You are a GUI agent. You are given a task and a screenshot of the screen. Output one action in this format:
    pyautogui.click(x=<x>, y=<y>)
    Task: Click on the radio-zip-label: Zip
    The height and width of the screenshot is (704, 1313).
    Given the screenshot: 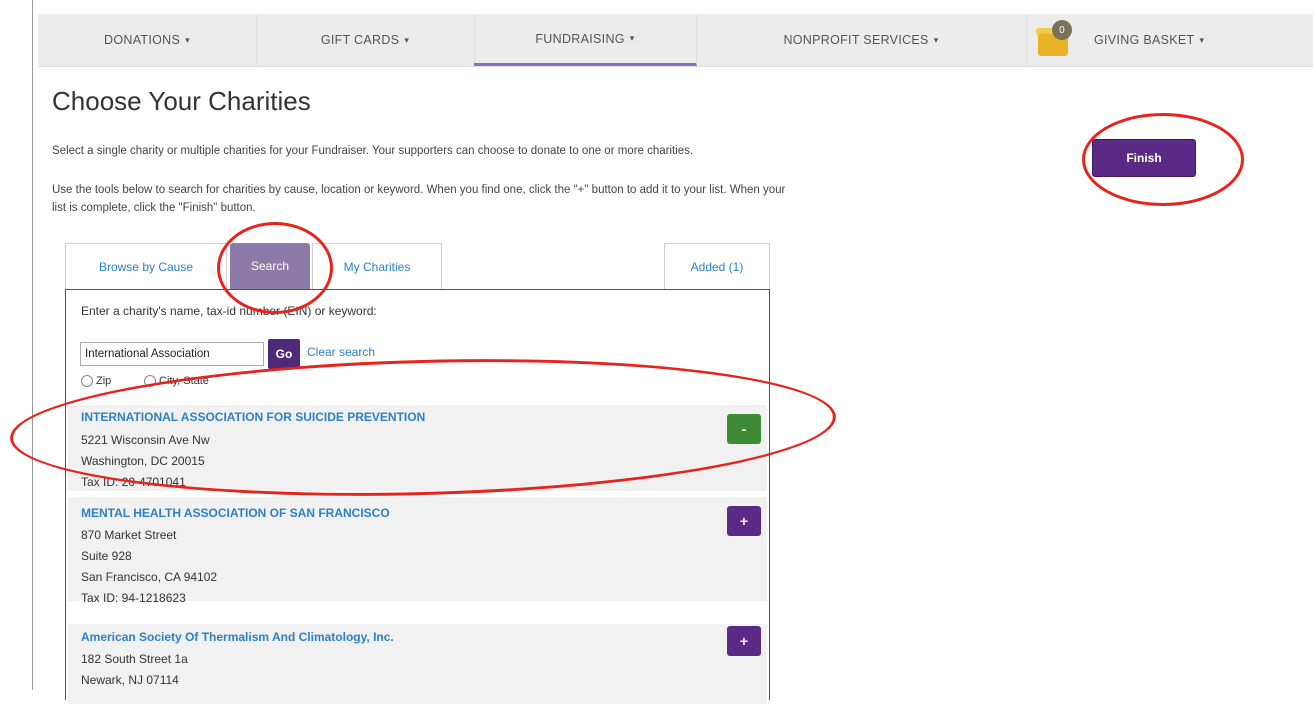 What is the action you would take?
    pyautogui.click(x=104, y=381)
    